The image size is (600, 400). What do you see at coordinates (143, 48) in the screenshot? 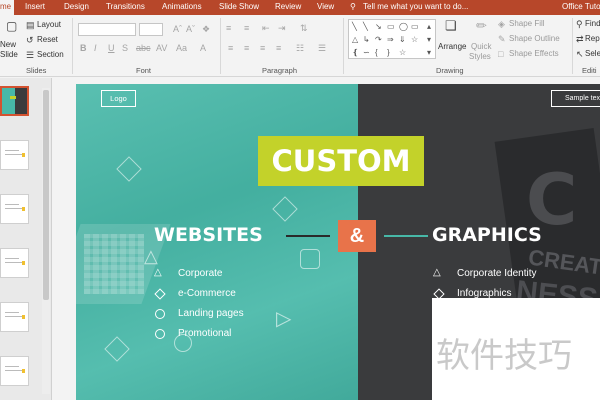
I see `strikethrough-icon: abc` at bounding box center [143, 48].